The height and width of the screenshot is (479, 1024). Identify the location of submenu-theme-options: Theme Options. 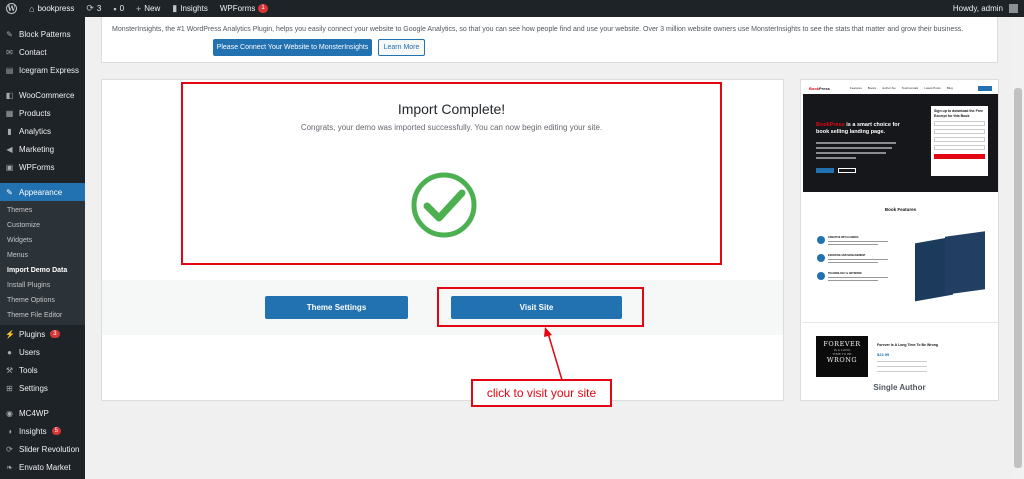
(42, 300).